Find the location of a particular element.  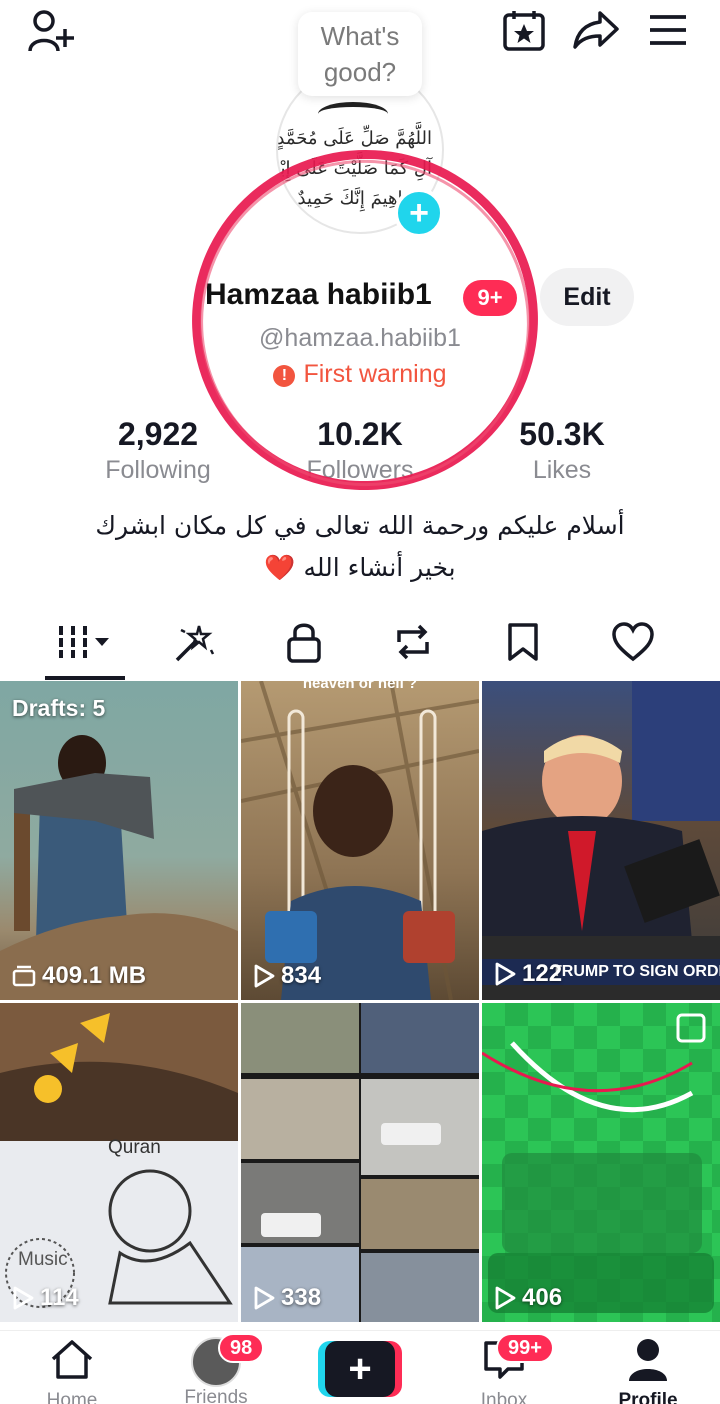

drafts-label: Drafts: 5 is located at coordinates (59, 708).